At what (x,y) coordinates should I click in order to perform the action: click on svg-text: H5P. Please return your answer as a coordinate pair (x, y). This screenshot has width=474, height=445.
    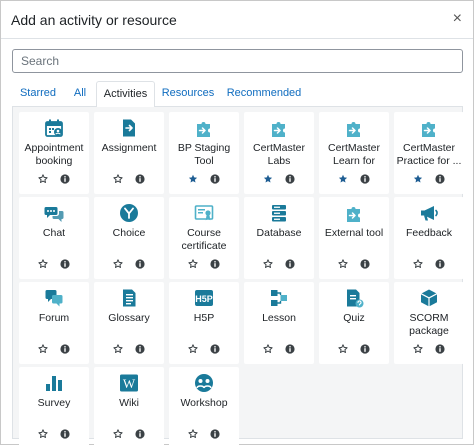
    Looking at the image, I should click on (204, 299).